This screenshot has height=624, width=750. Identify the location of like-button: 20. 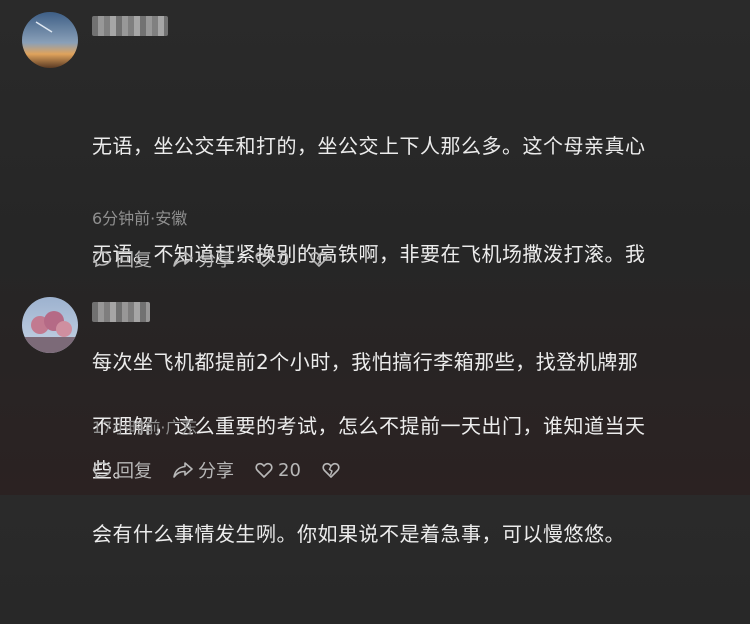
(277, 470).